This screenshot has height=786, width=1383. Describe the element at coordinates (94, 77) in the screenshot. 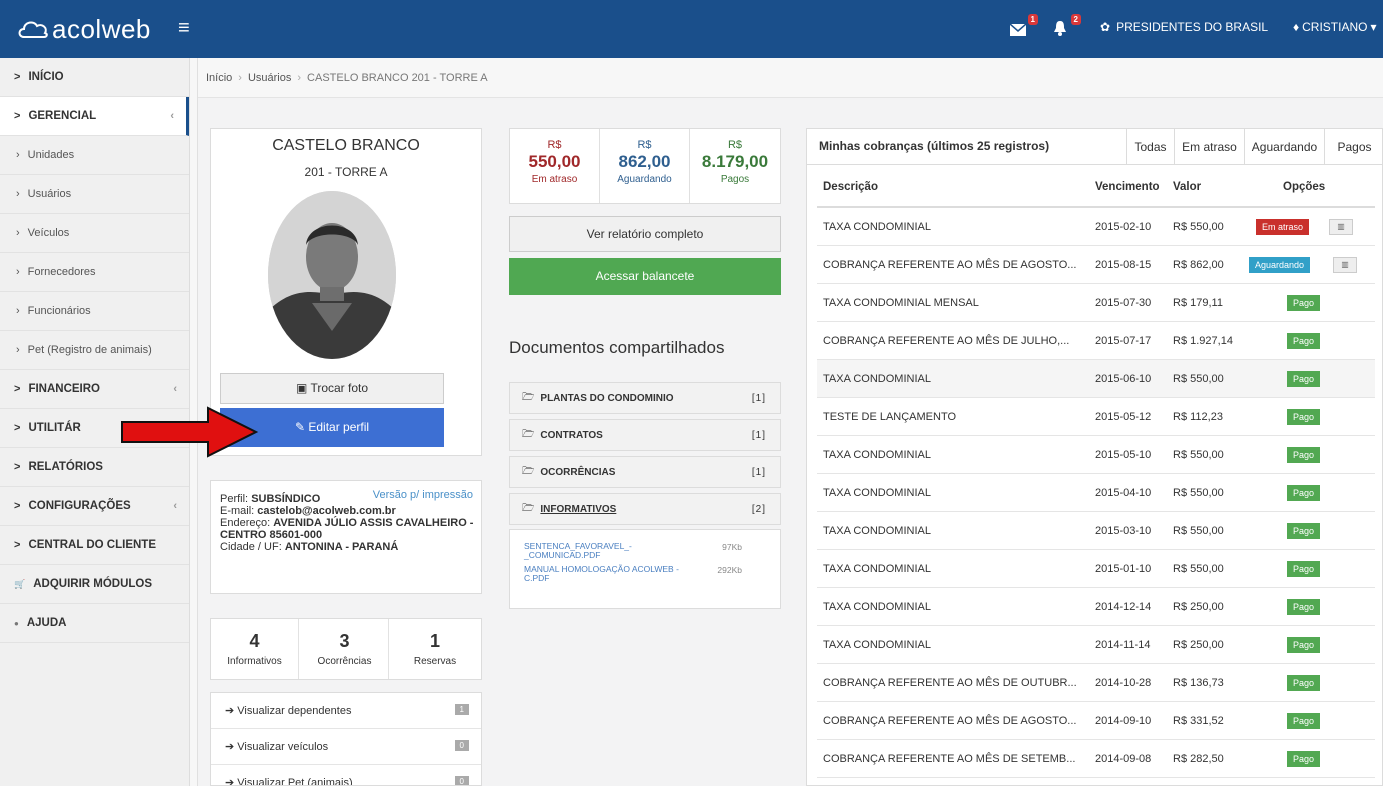

I see `sidebar-item: > INÍCIO` at that location.